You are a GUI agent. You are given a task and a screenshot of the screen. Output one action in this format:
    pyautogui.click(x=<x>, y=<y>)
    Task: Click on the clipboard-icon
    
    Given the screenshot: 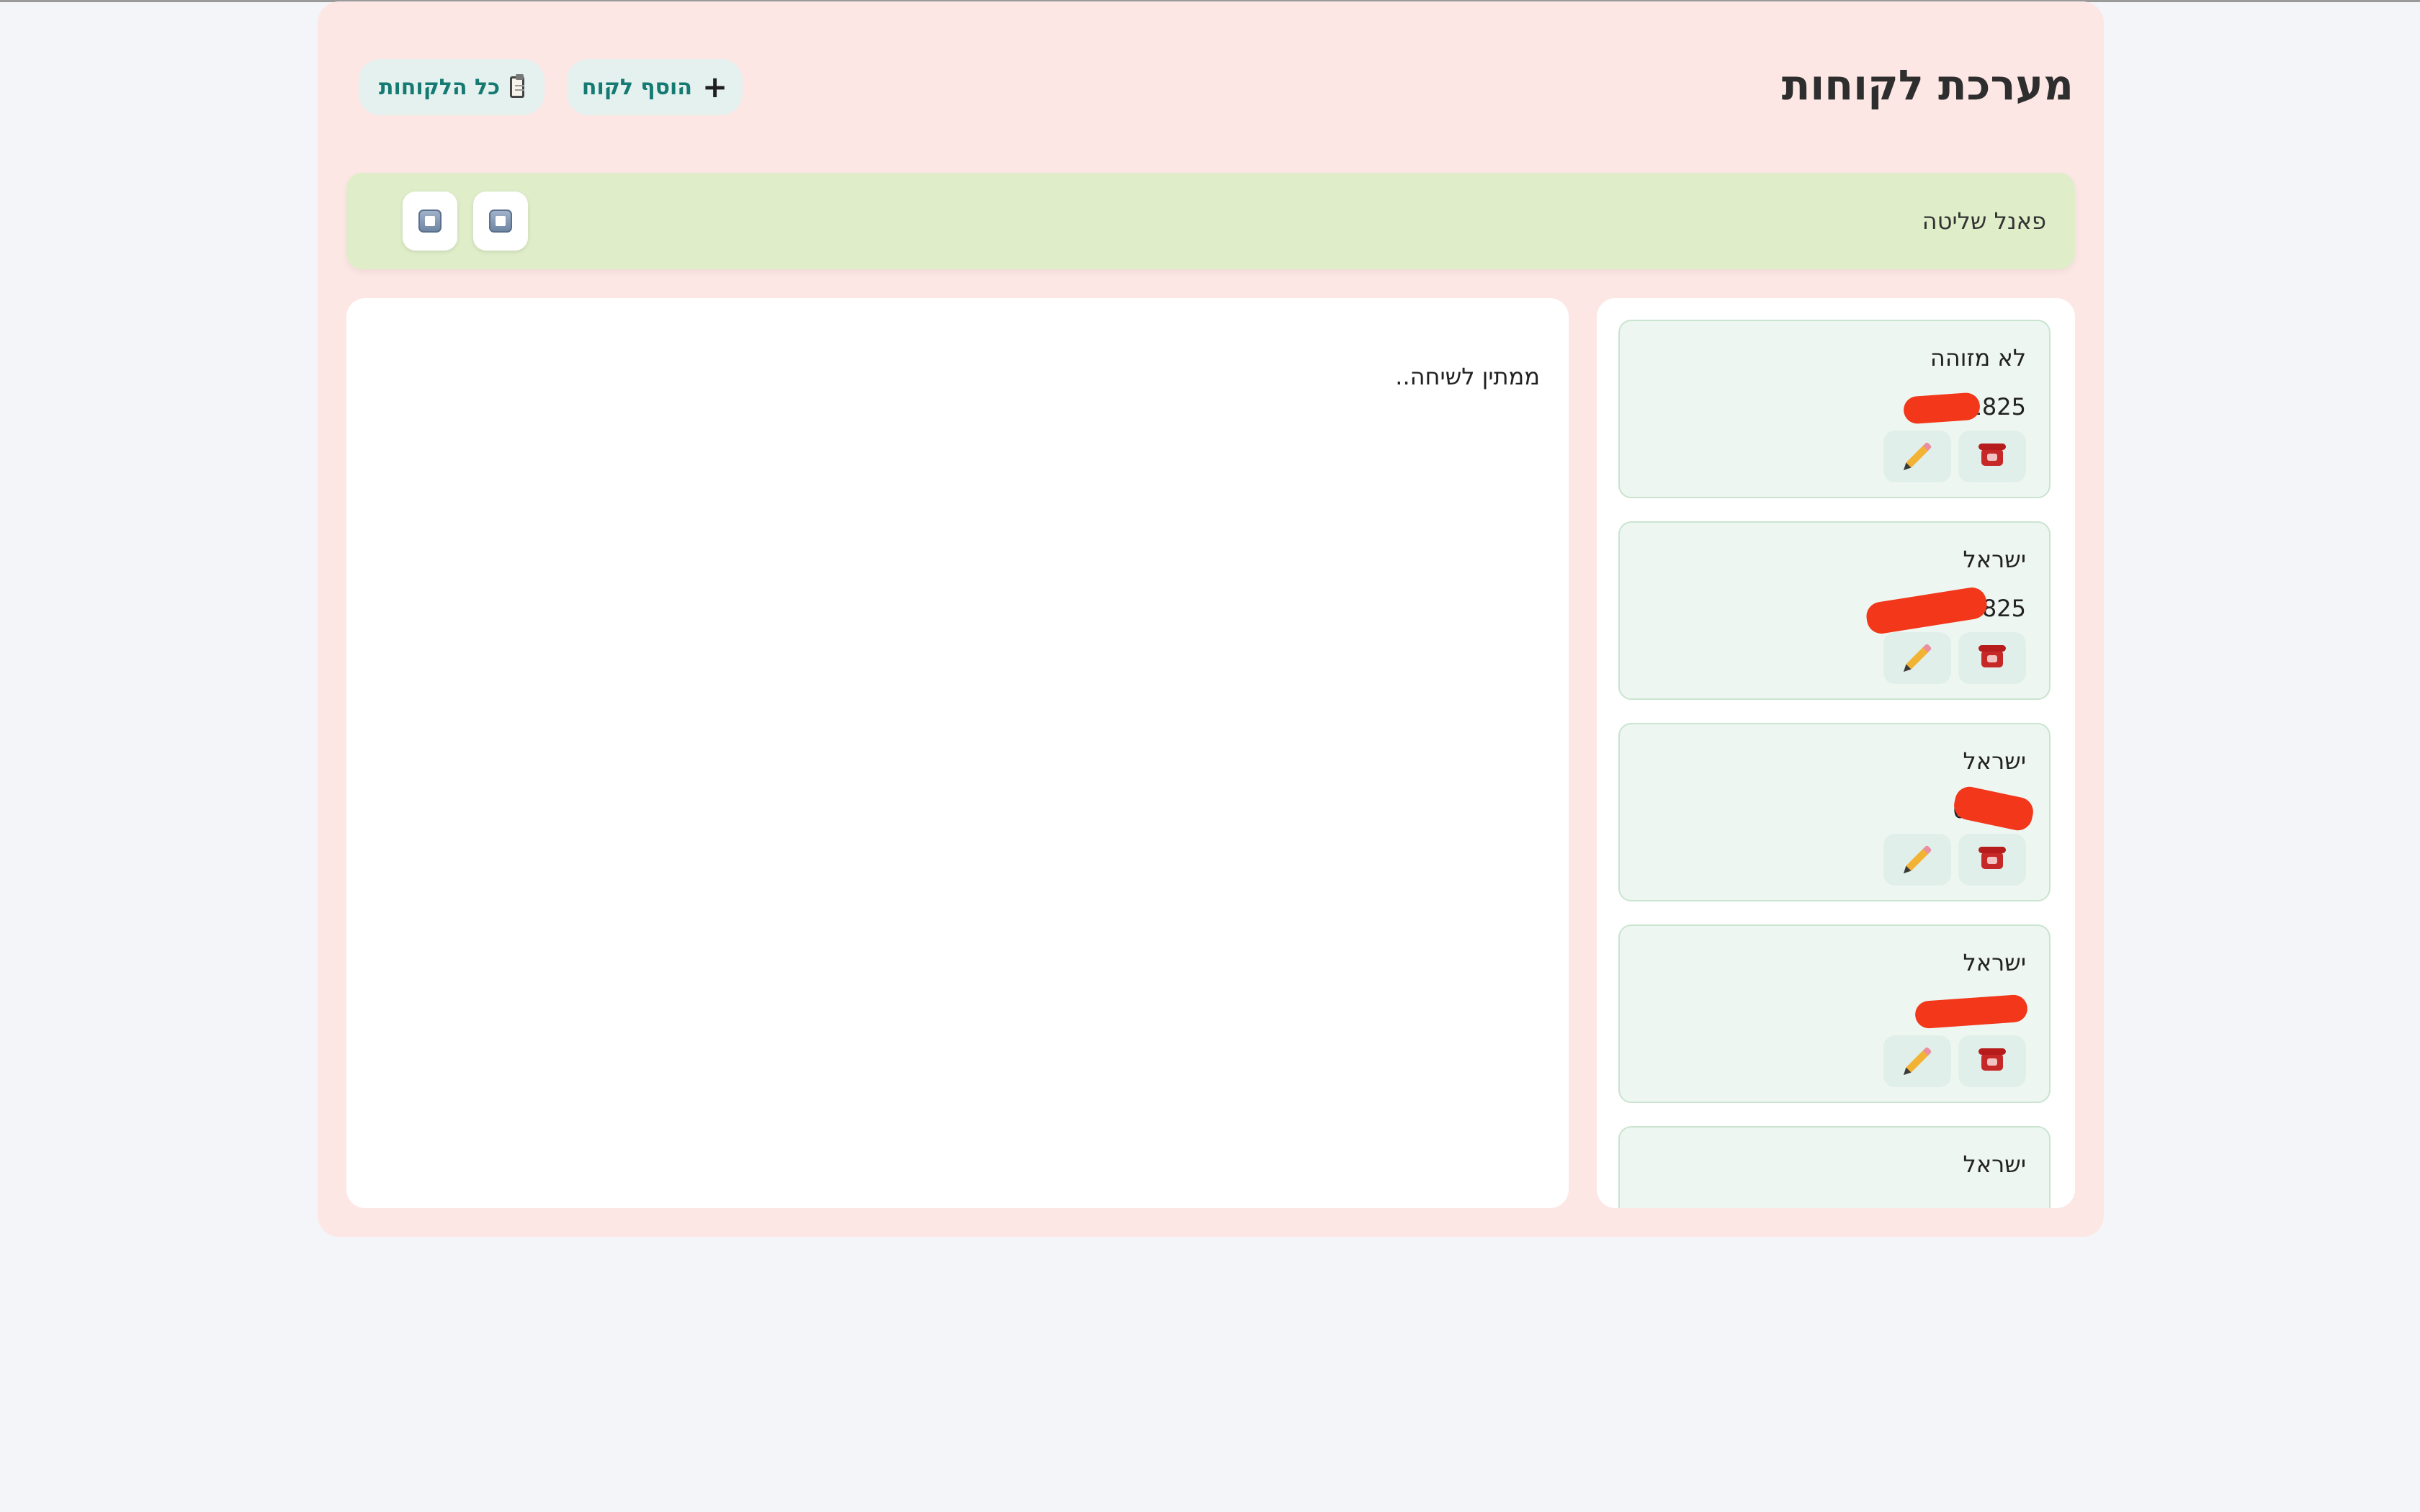 What is the action you would take?
    pyautogui.click(x=517, y=86)
    